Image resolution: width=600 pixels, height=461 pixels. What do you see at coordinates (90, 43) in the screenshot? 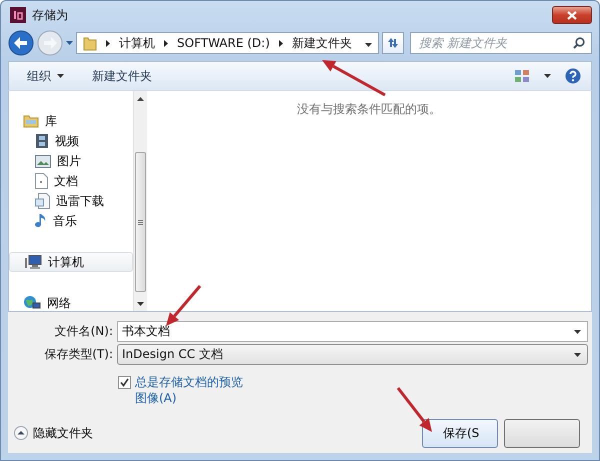
I see `folder-icon` at bounding box center [90, 43].